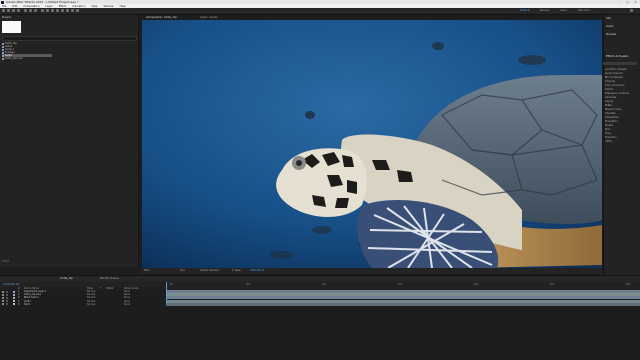 The image size is (640, 360). What do you see at coordinates (11, 27) in the screenshot?
I see `footage-thumbnail` at bounding box center [11, 27].